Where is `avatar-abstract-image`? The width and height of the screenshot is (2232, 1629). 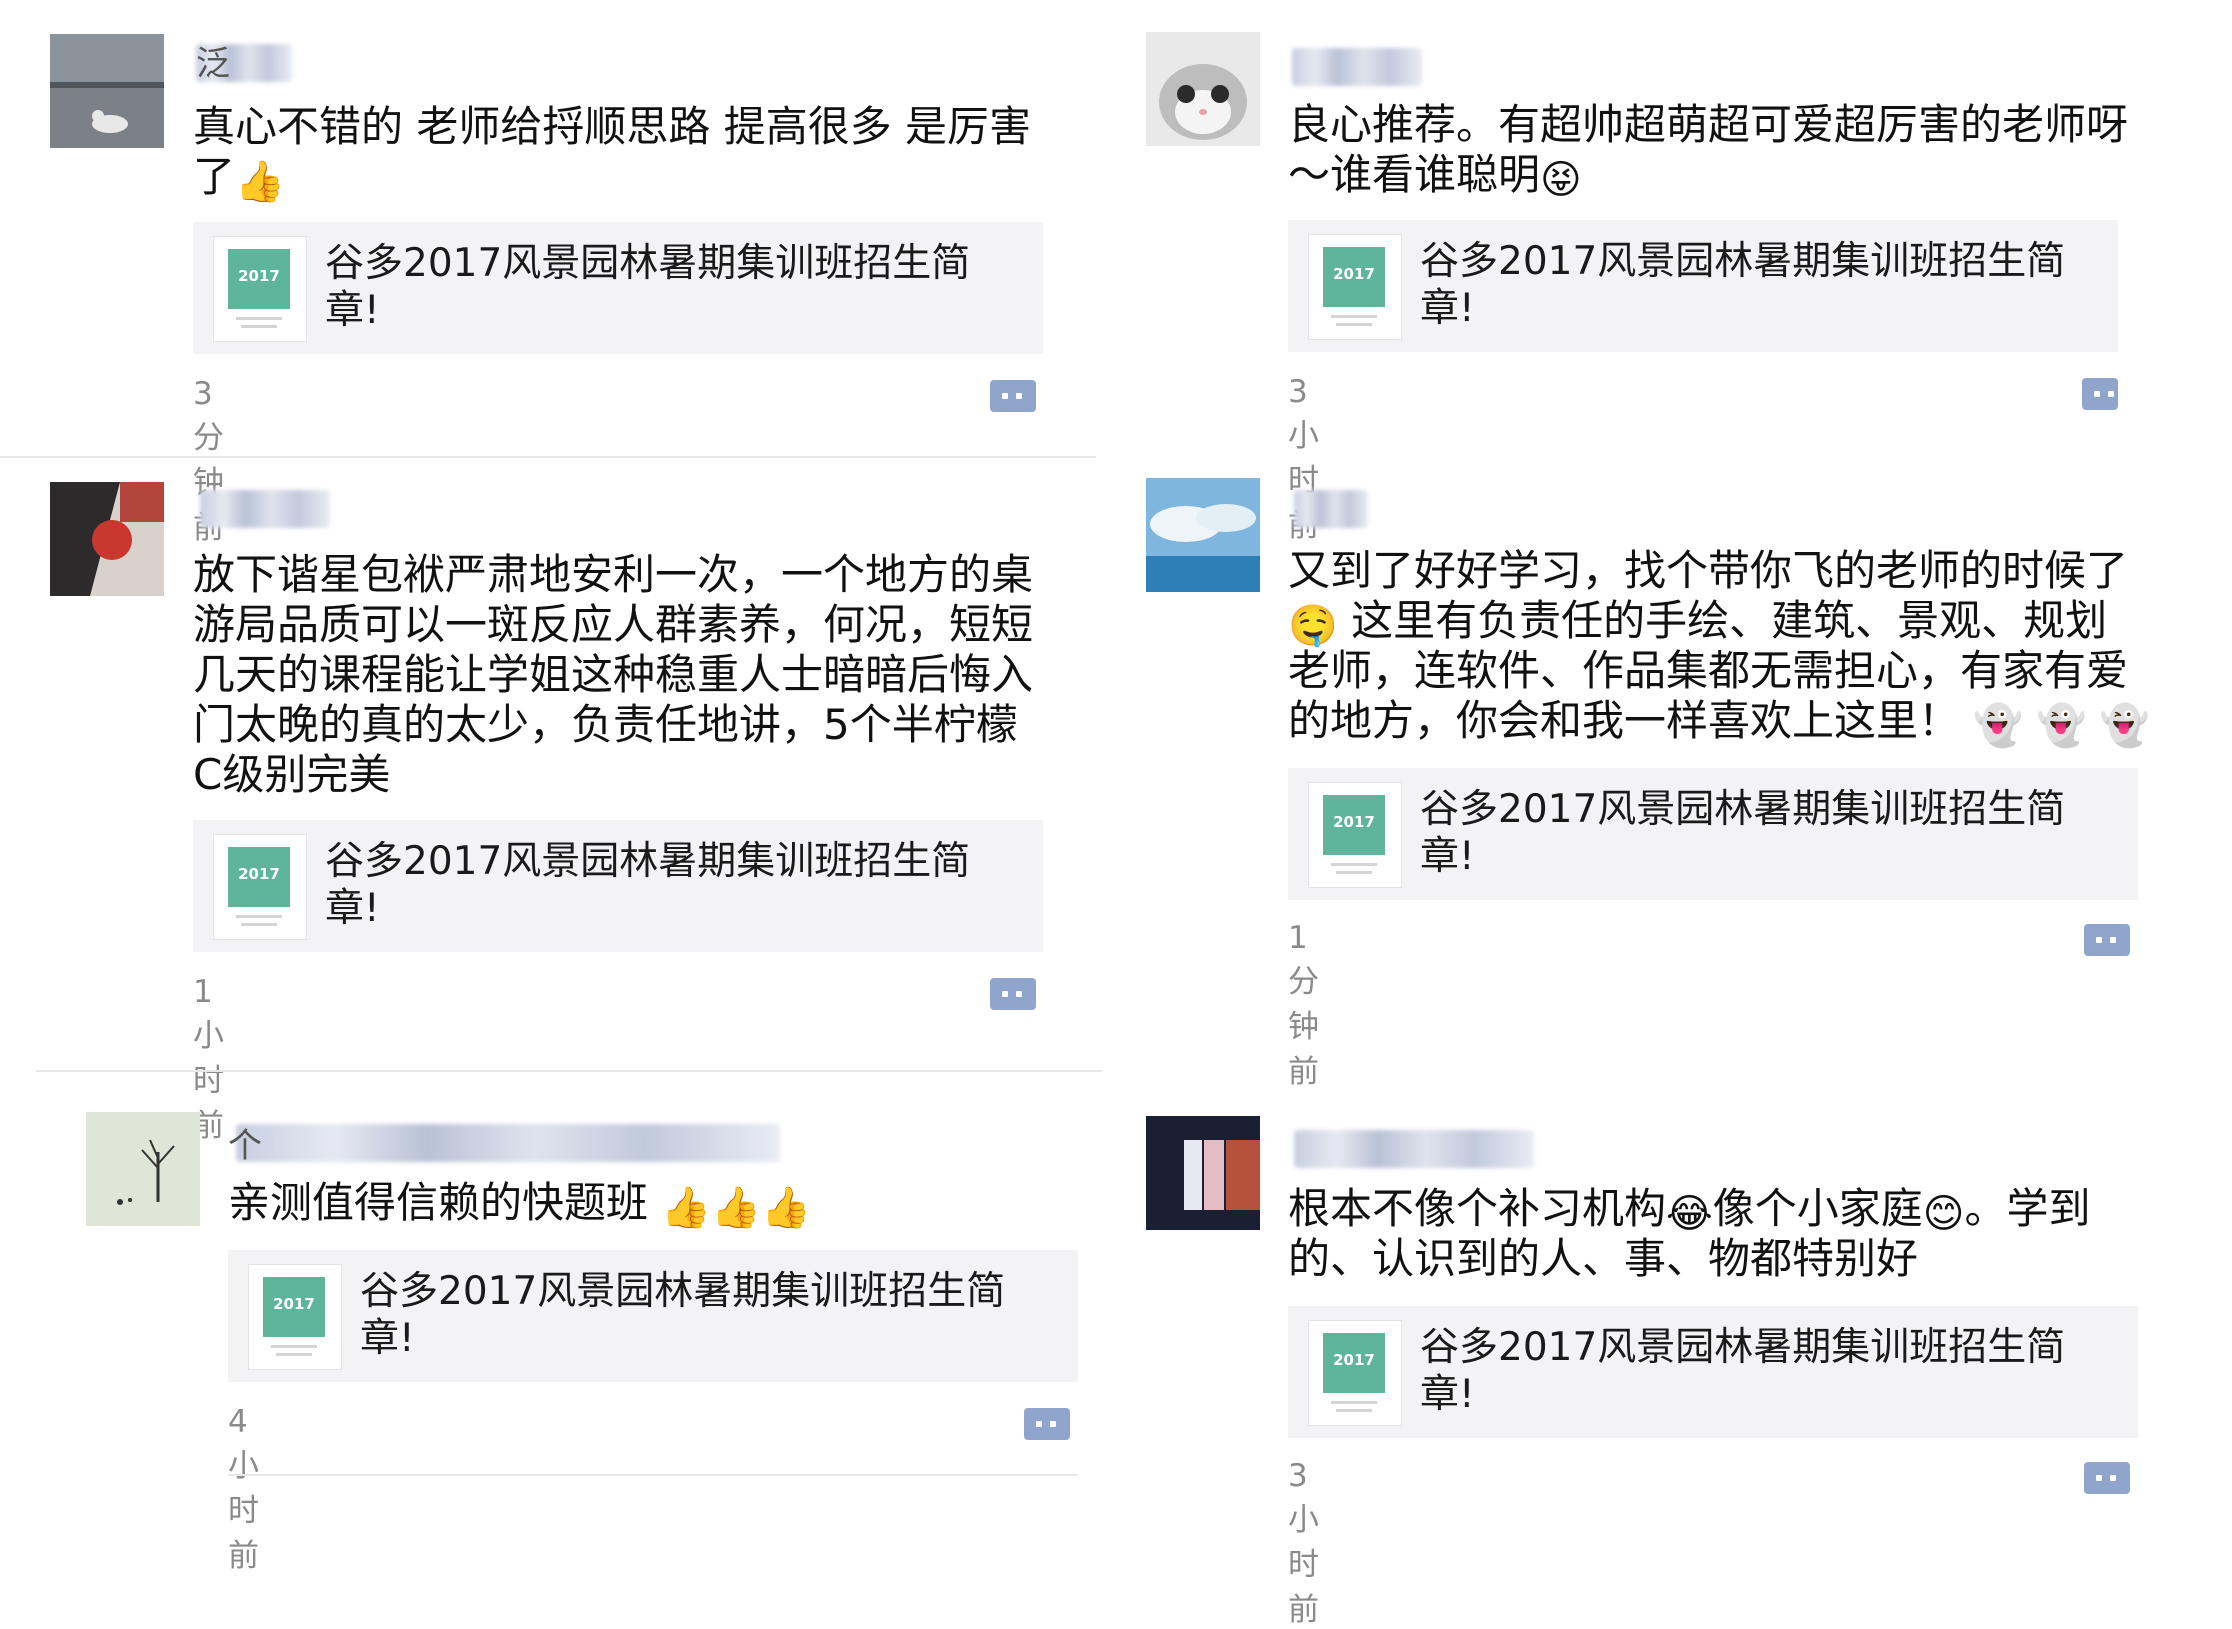 avatar-abstract-image is located at coordinates (1203, 1173).